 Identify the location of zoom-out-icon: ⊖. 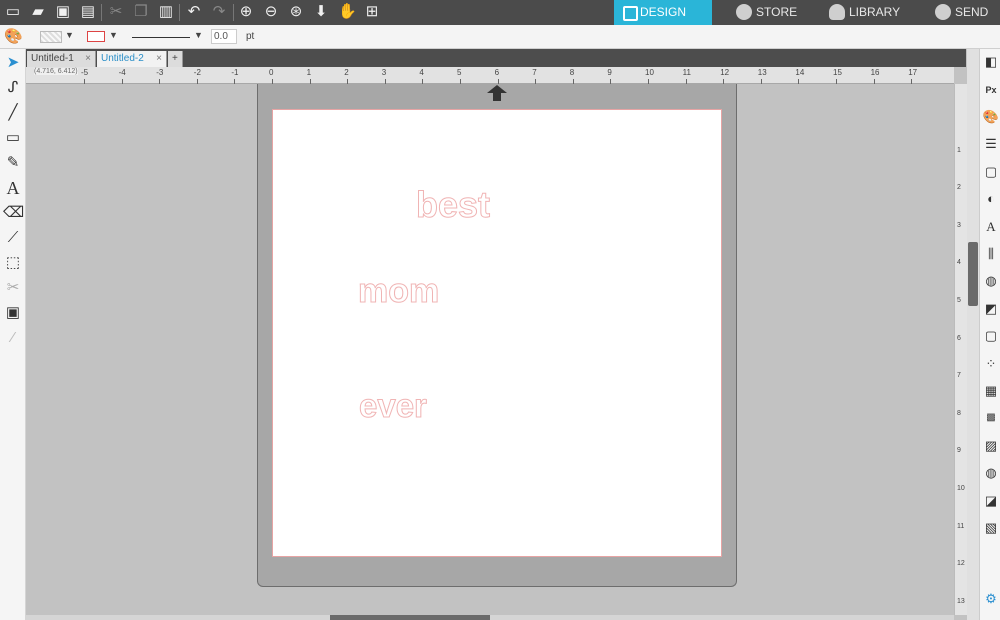
(271, 12).